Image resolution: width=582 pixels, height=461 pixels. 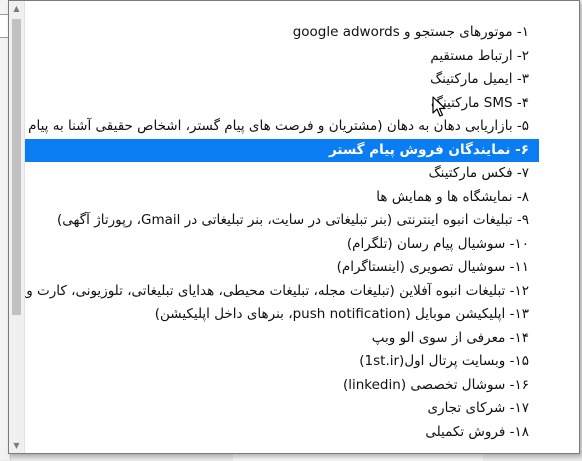 I want to click on mouse-pointer-icon, so click(x=439, y=106).